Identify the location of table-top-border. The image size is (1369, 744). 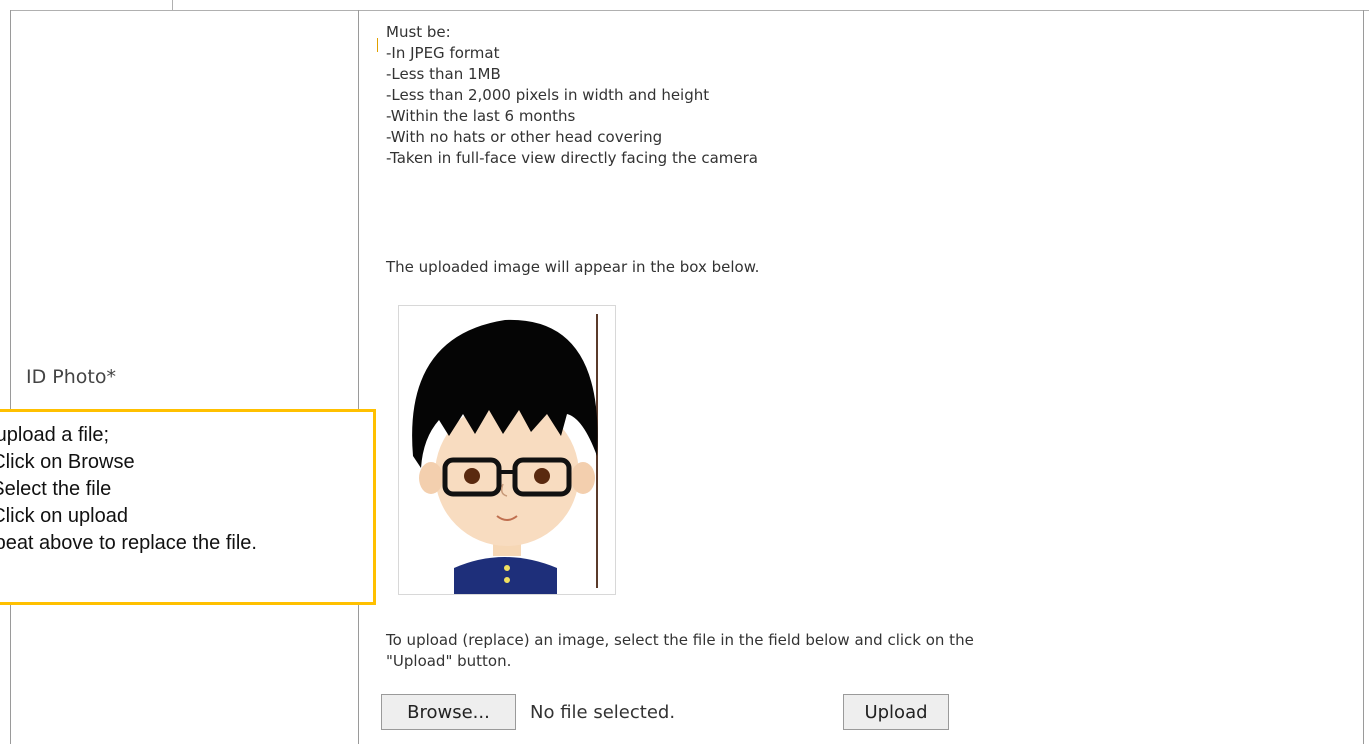
(689, 10).